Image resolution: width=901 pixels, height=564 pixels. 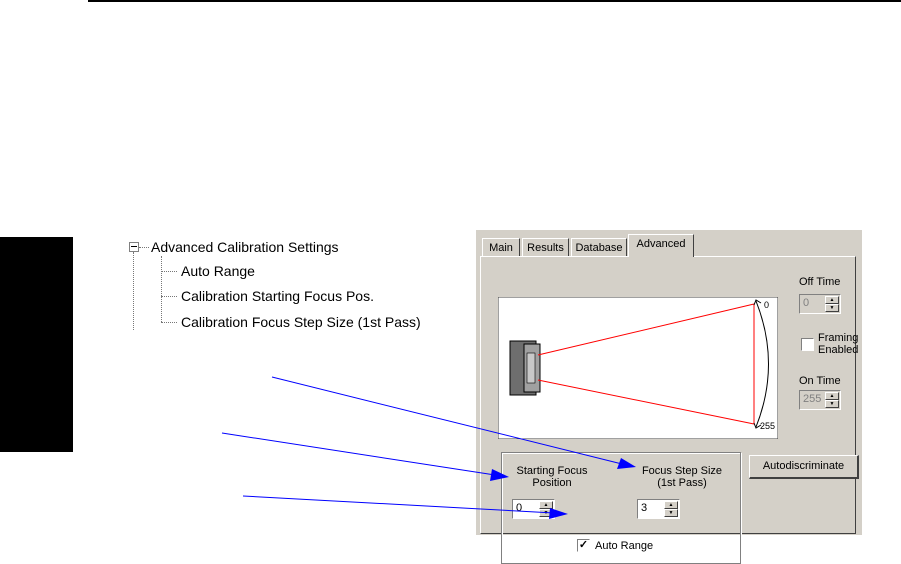 I want to click on focus-range-diagram: 0 255, so click(x=638, y=368).